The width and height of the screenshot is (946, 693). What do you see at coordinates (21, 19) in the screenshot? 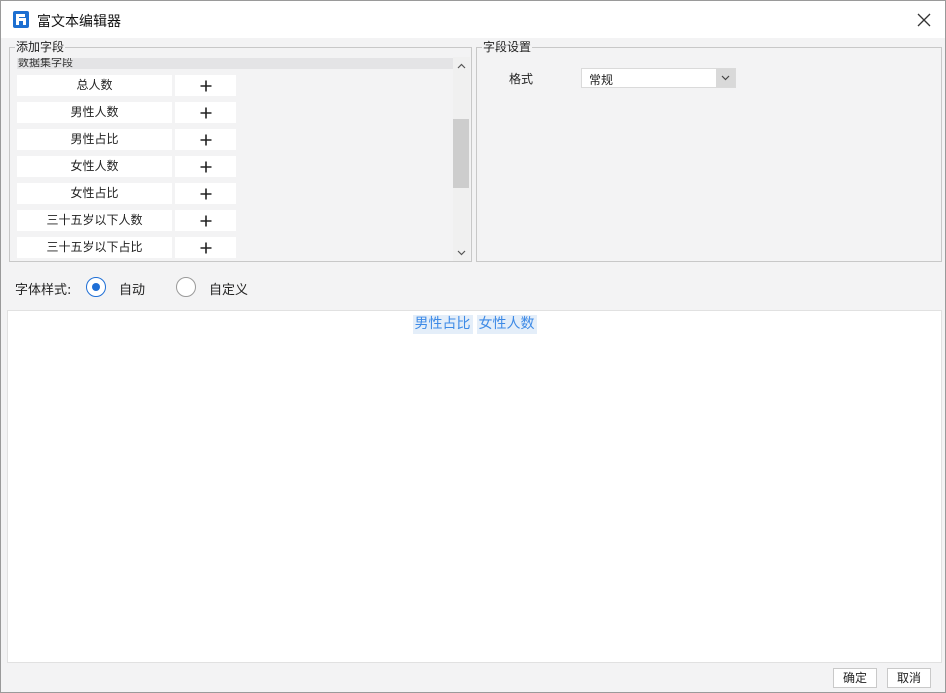
I see `app-logo-icon` at bounding box center [21, 19].